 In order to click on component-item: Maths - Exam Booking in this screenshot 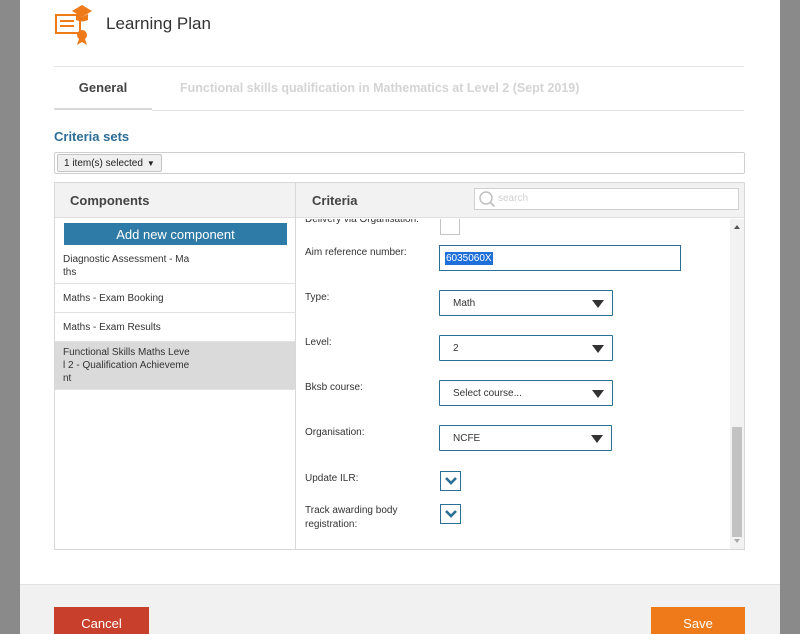, I will do `click(175, 298)`.